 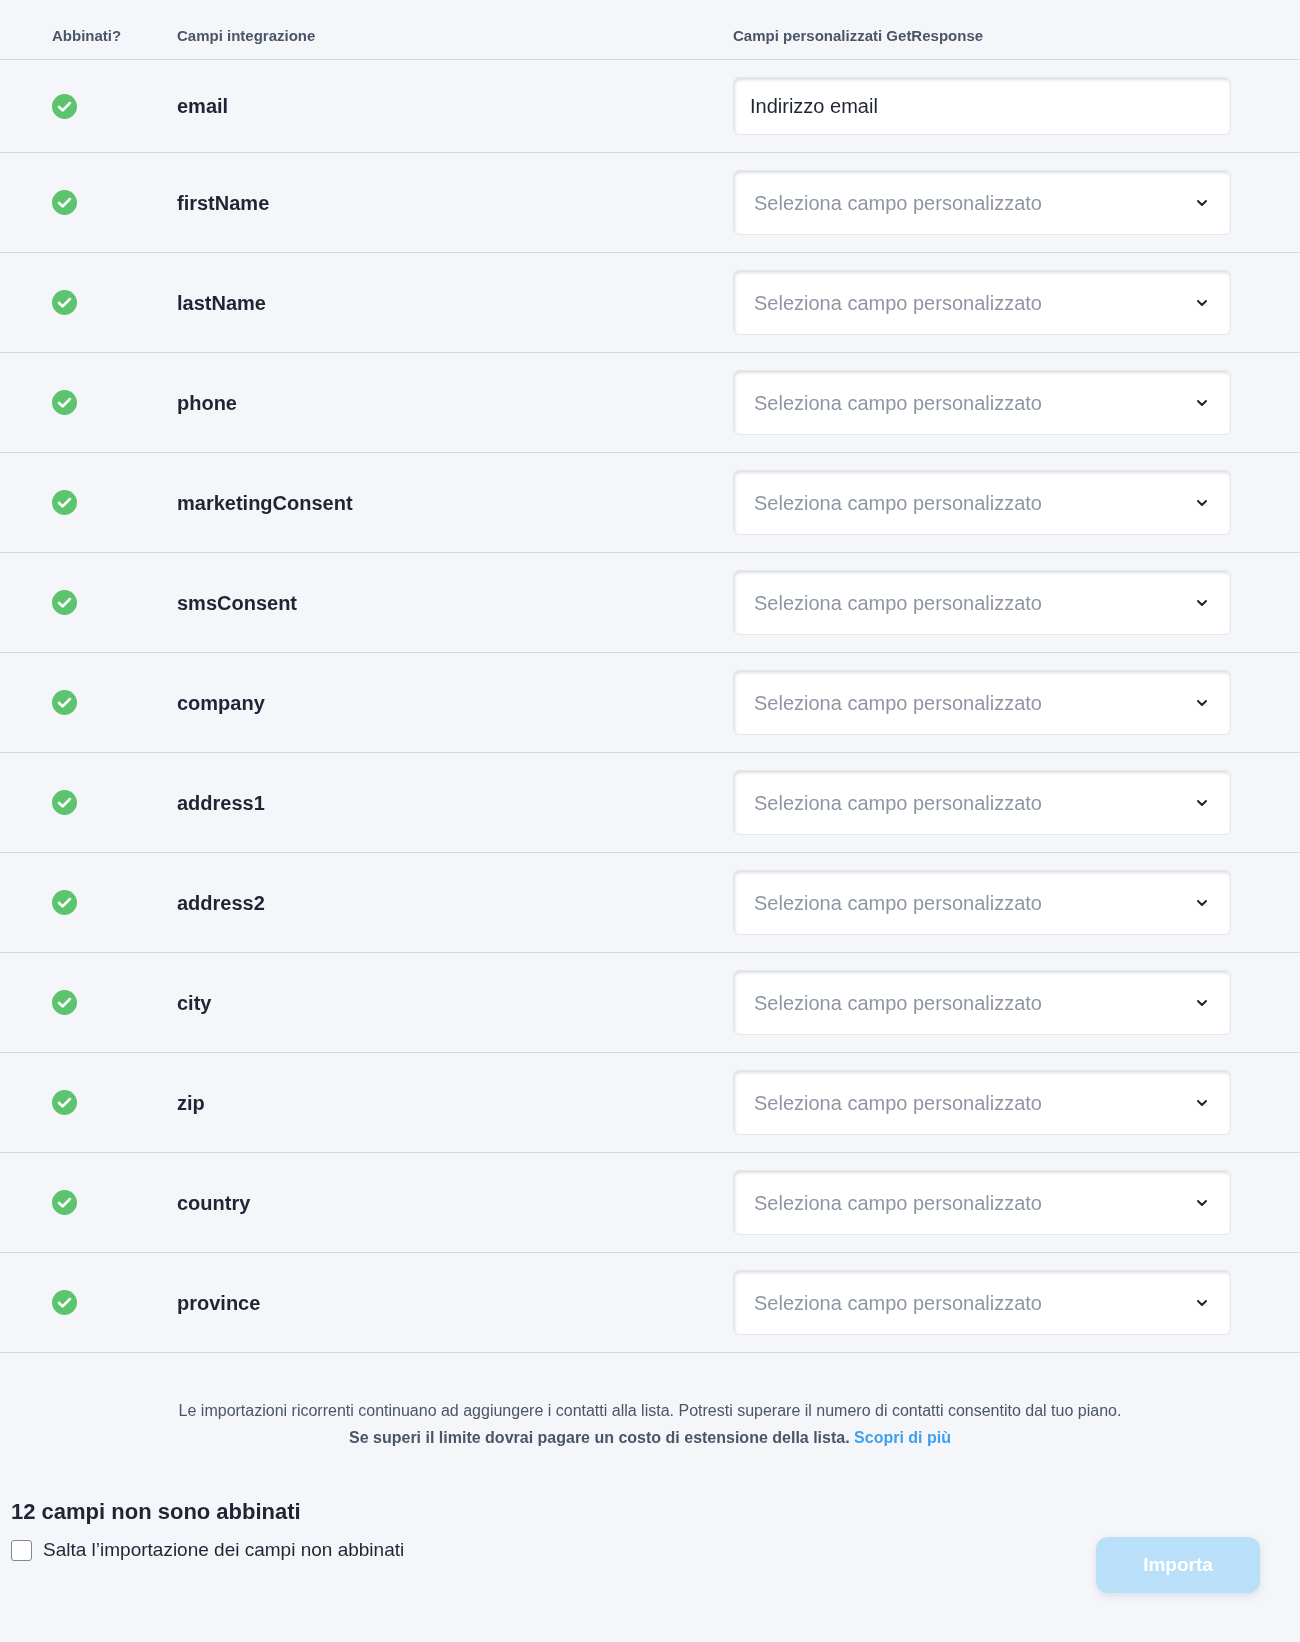 I want to click on integration-field-name: smsConsent, so click(x=237, y=603).